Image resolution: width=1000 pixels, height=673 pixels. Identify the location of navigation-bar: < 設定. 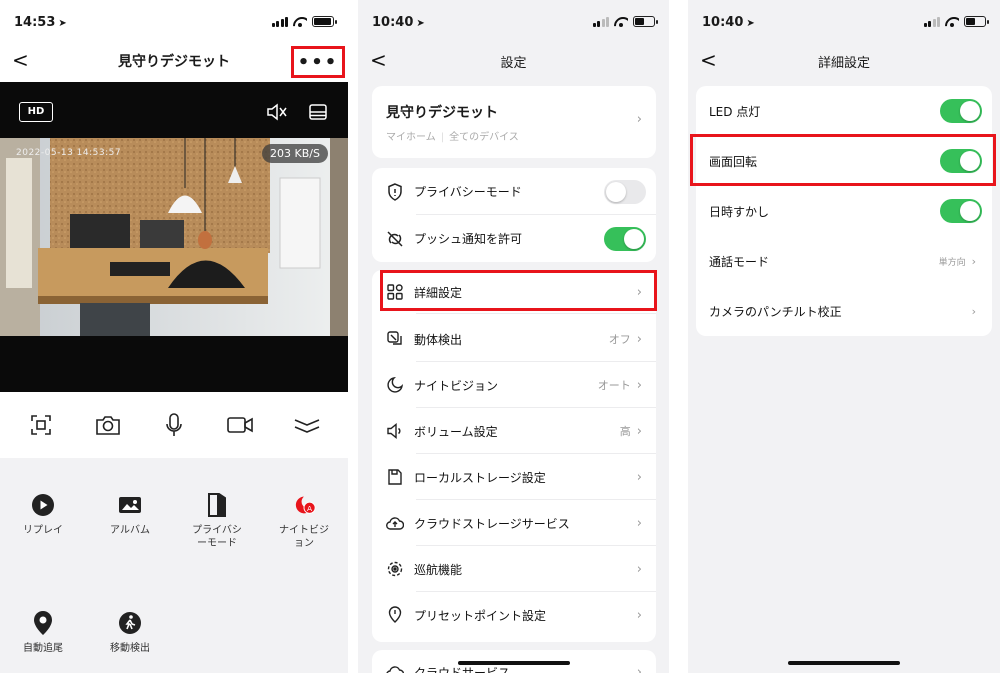
(513, 61).